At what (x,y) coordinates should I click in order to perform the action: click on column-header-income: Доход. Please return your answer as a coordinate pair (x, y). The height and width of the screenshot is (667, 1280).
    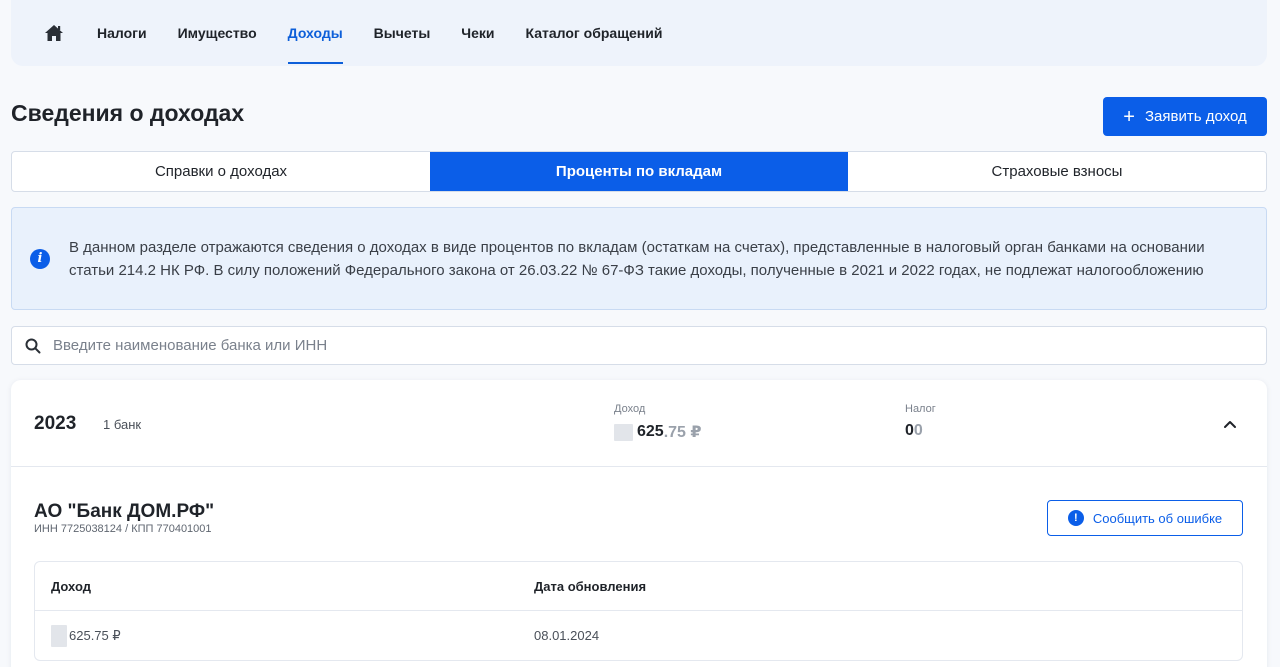
    Looking at the image, I should click on (71, 586).